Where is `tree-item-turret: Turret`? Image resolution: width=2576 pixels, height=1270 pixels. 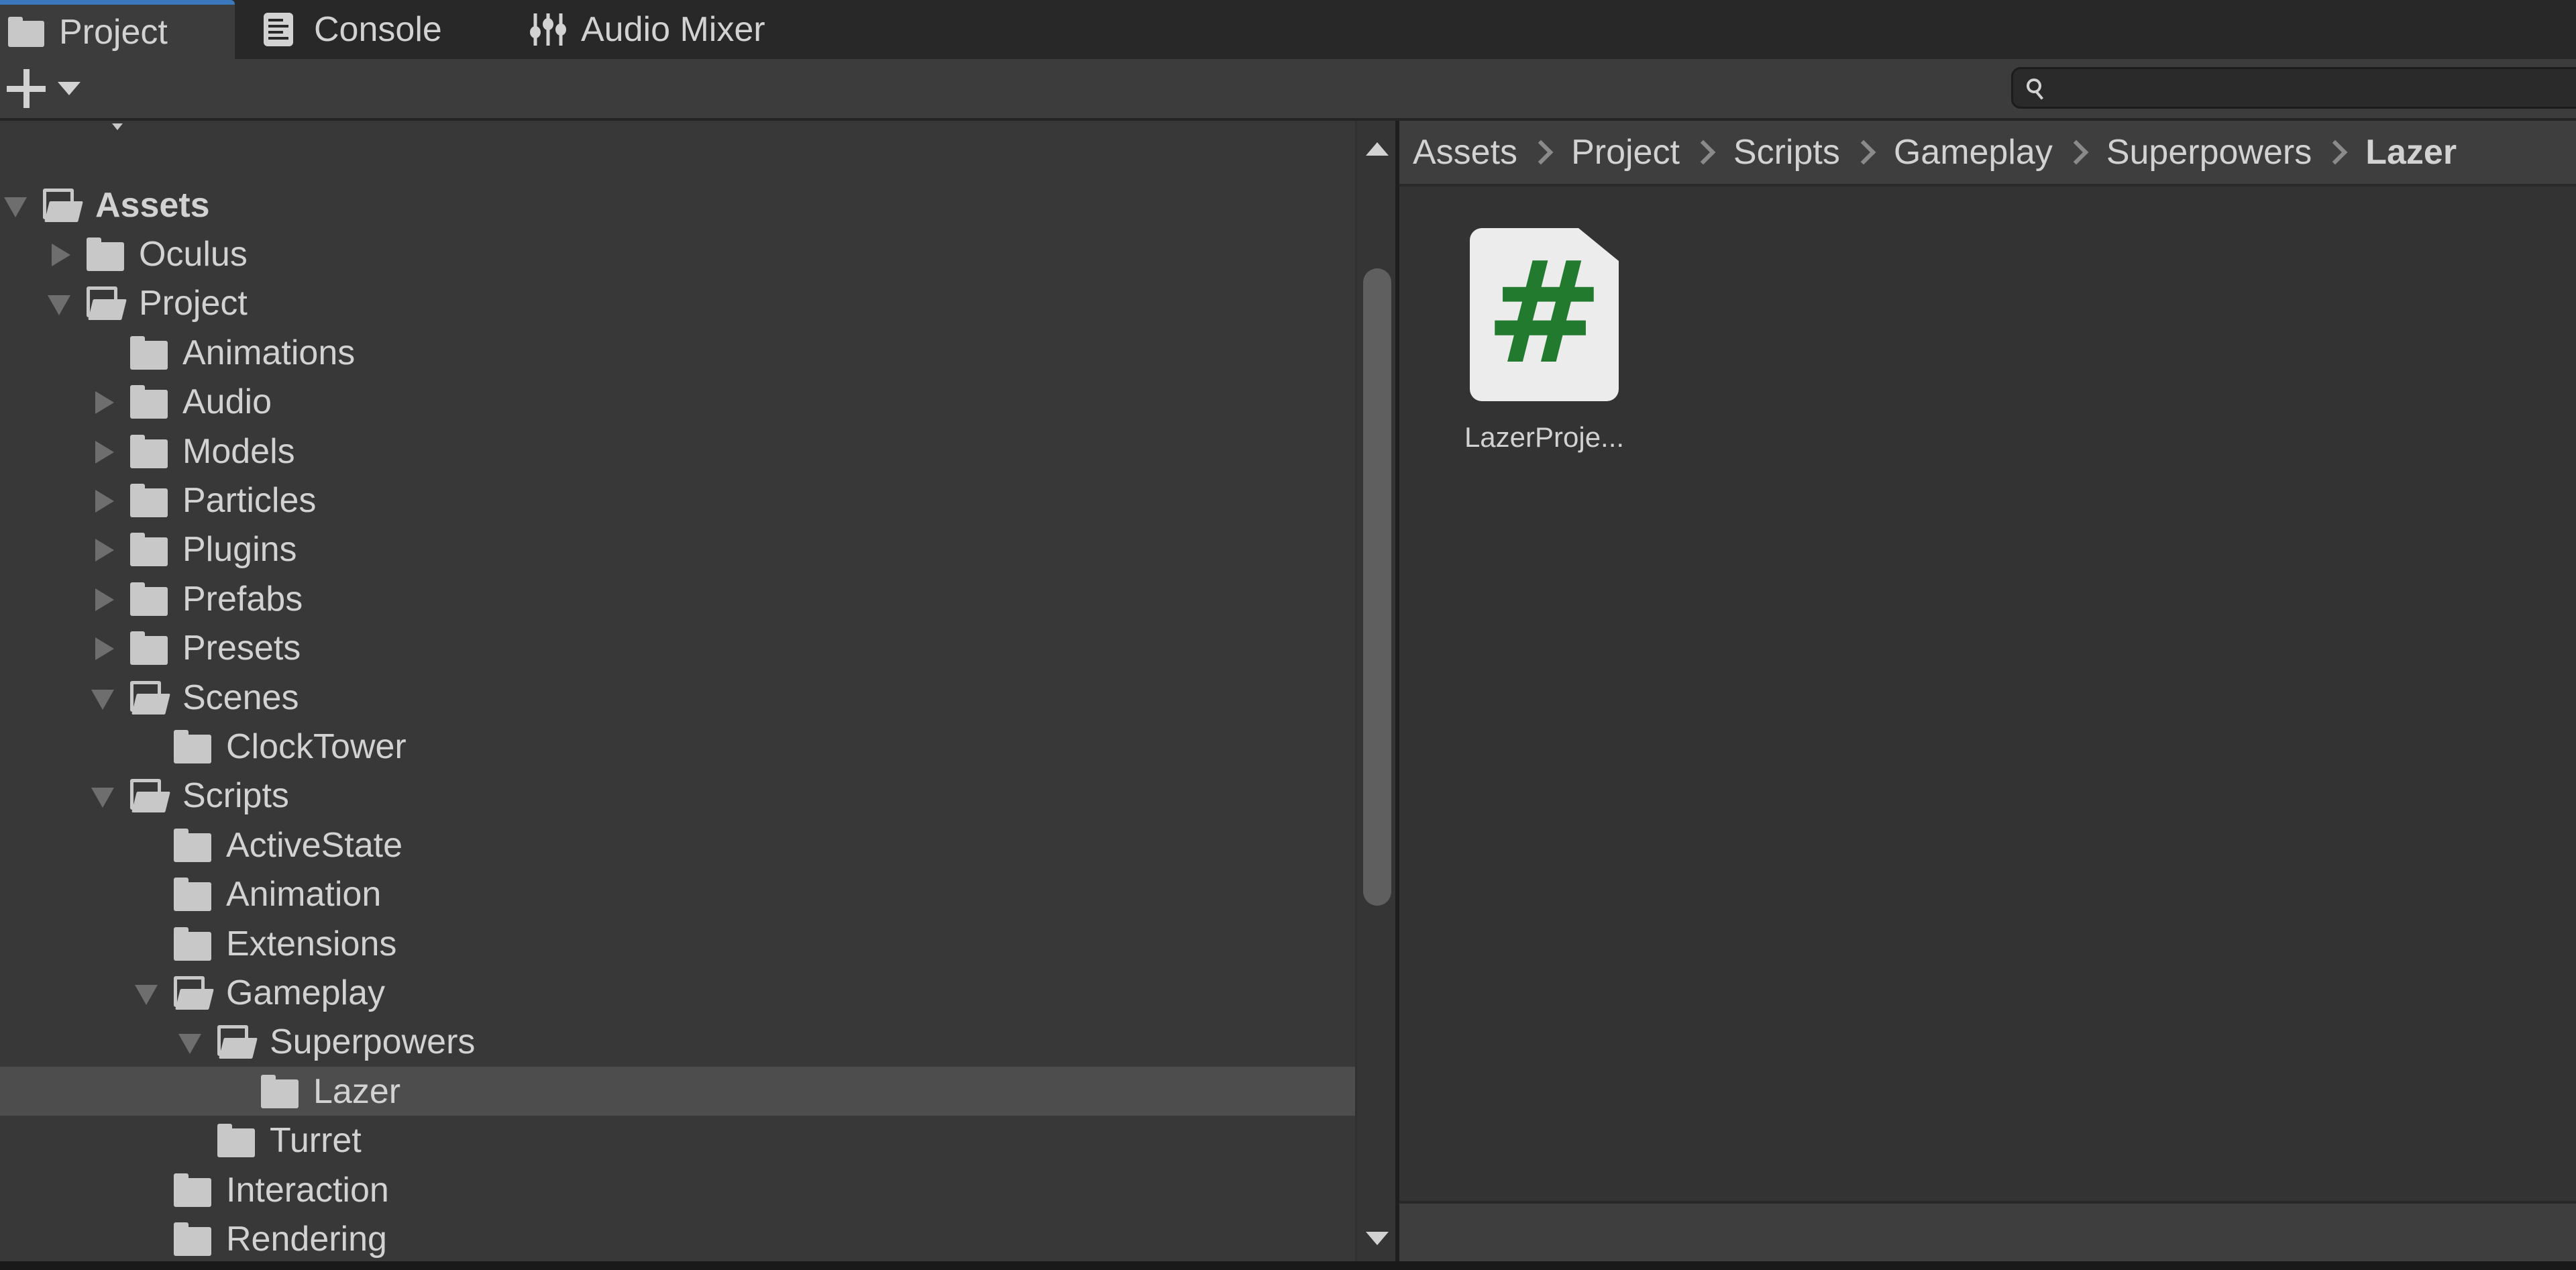 tree-item-turret: Turret is located at coordinates (677, 1140).